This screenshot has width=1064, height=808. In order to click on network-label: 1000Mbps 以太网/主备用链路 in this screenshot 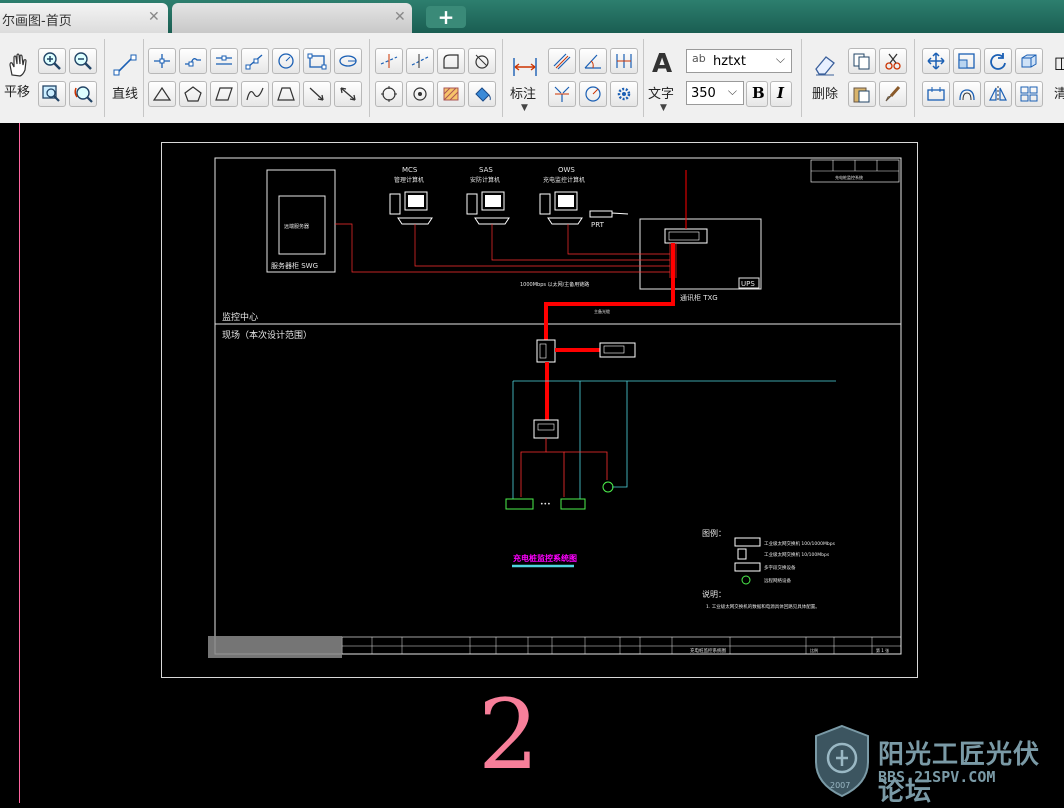, I will do `click(554, 284)`.